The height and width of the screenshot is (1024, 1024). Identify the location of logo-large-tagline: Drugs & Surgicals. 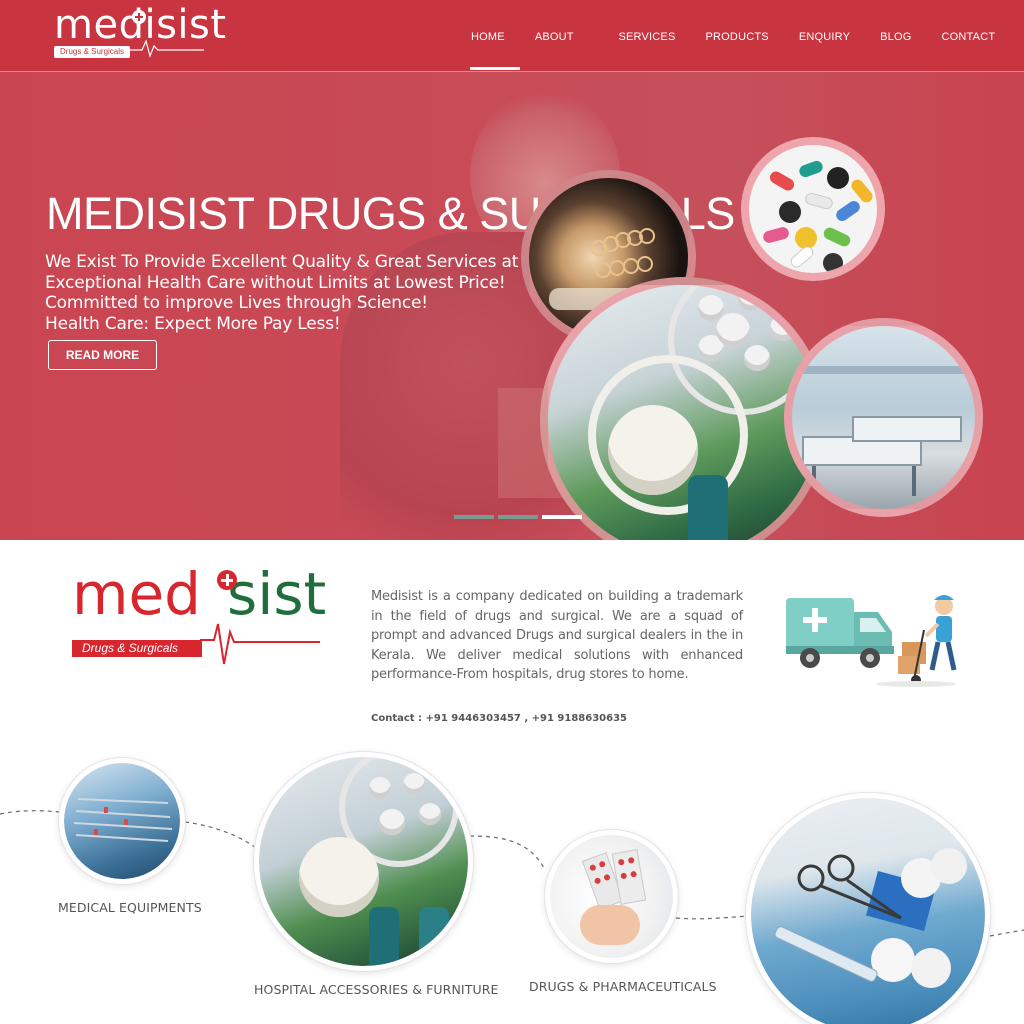
(137, 648).